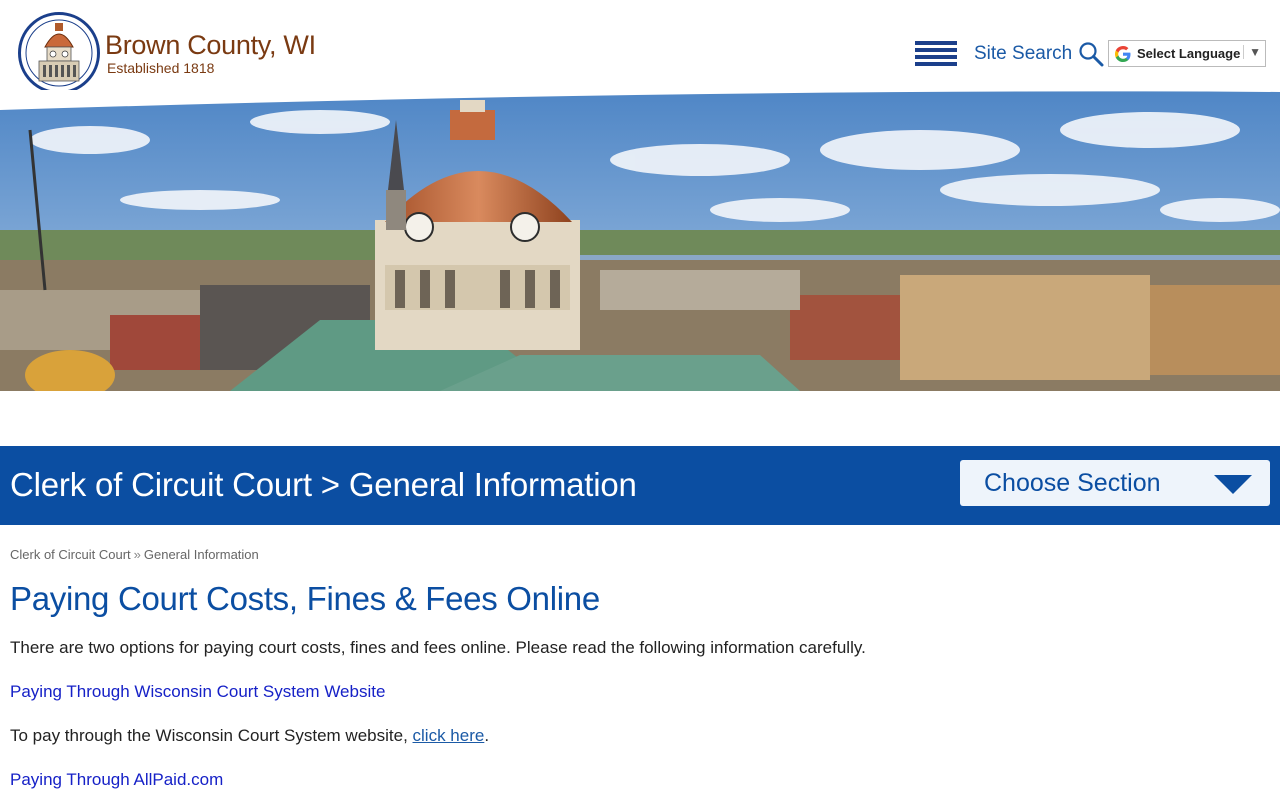 The width and height of the screenshot is (1280, 800). Describe the element at coordinates (1252, 52) in the screenshot. I see `dropdown-arrow-icon: ▼` at that location.